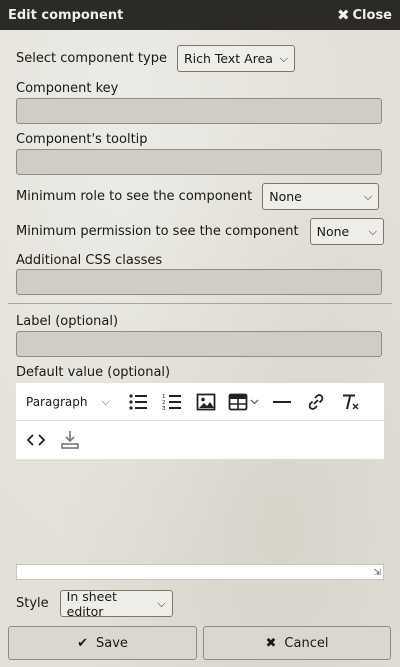 This screenshot has width=400, height=667. Describe the element at coordinates (89, 260) in the screenshot. I see `css-classes-label: Additional CSS classes` at that location.